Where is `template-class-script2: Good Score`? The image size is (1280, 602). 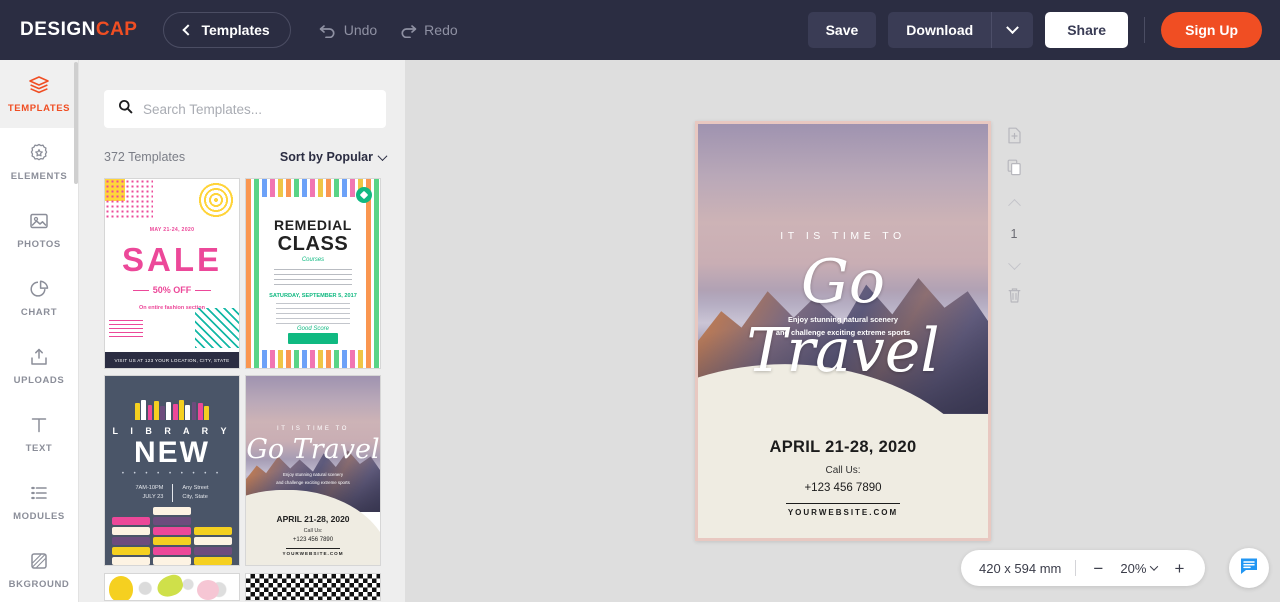
template-class-script2: Good Score is located at coordinates (313, 329).